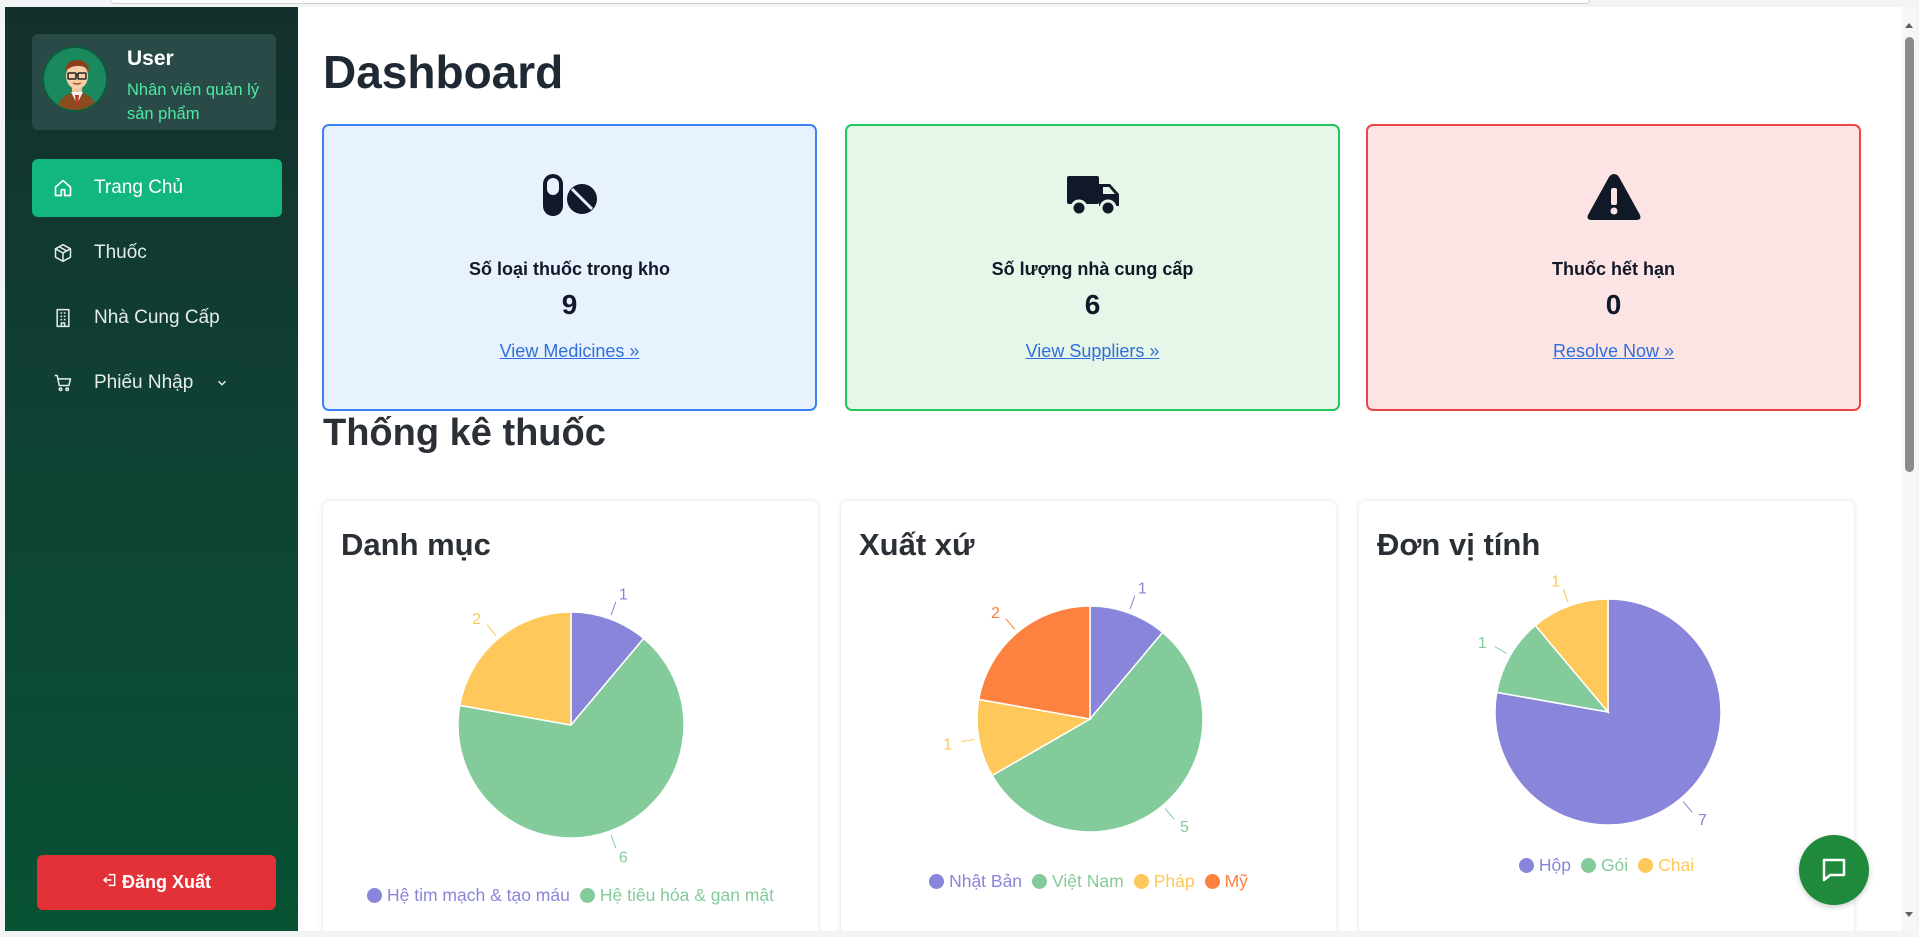 The height and width of the screenshot is (937, 1919). Describe the element at coordinates (63, 318) in the screenshot. I see `building-icon` at that location.